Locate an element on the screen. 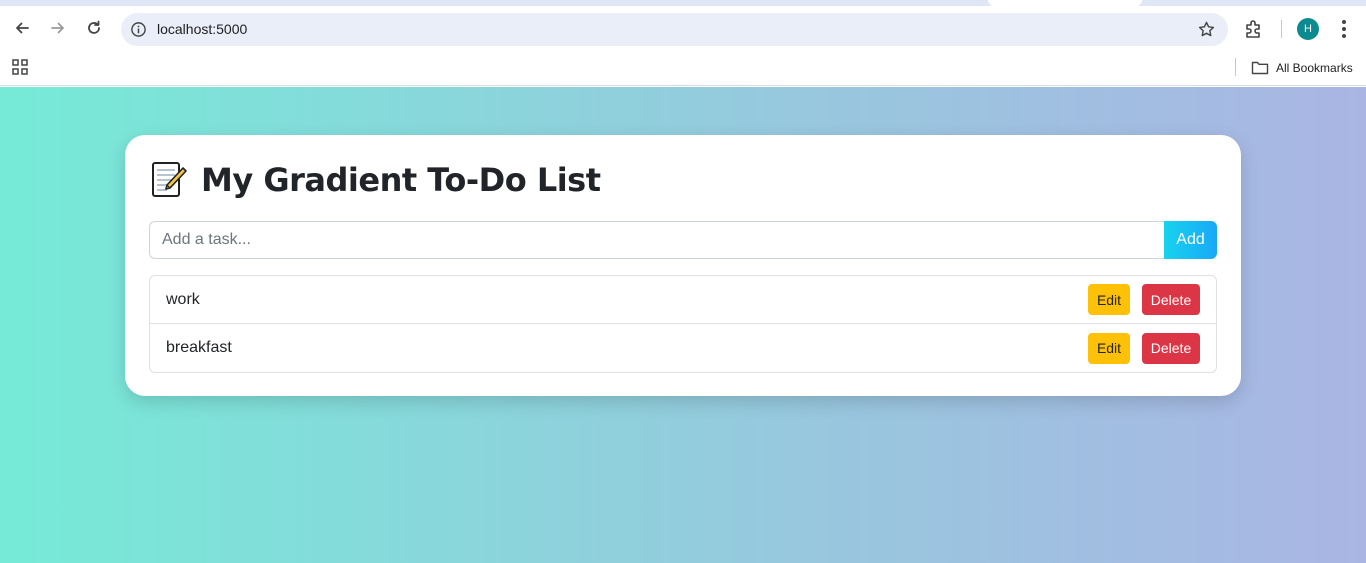 This screenshot has width=1366, height=563. task-item: breakfast Edit Delete is located at coordinates (683, 348).